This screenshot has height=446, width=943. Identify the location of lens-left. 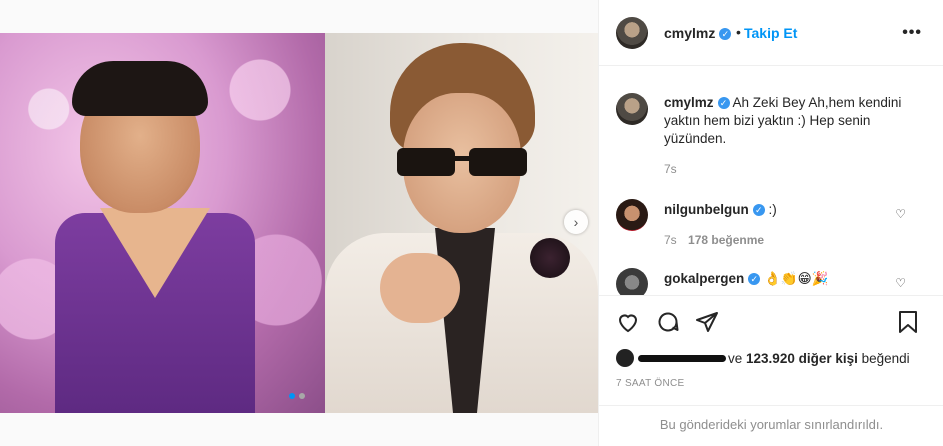
(426, 162).